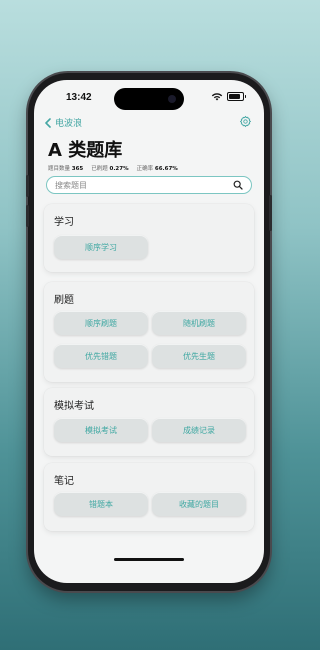 The height and width of the screenshot is (650, 320). I want to click on back-button: 电波浪, so click(63, 122).